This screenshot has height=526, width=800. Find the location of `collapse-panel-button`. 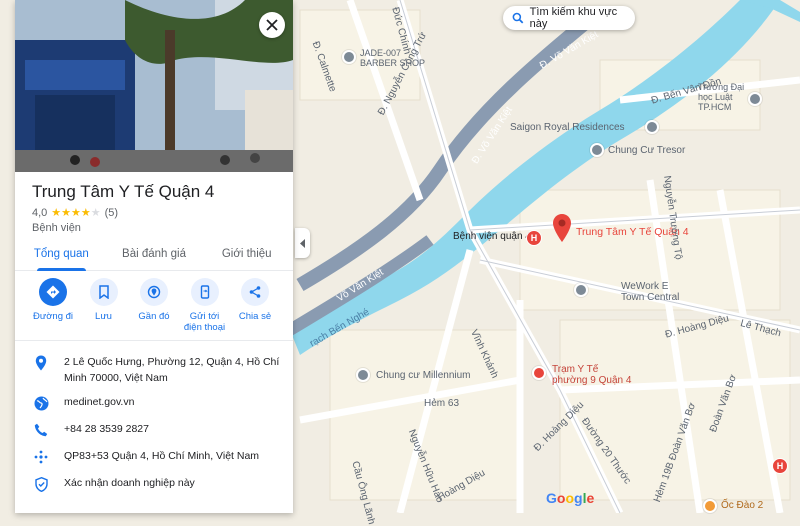

collapse-panel-button is located at coordinates (302, 243).